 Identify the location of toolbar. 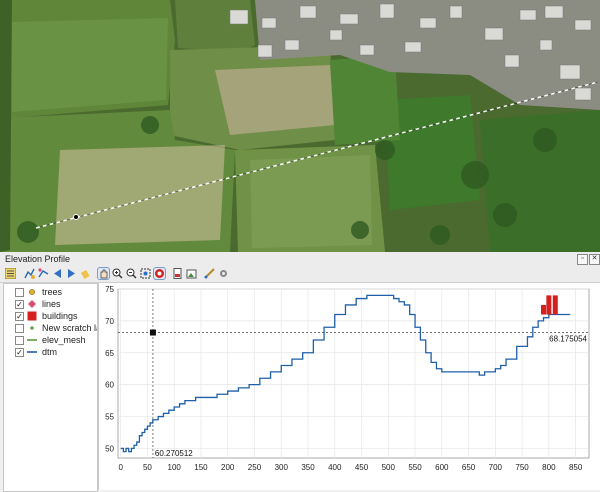
(300, 274).